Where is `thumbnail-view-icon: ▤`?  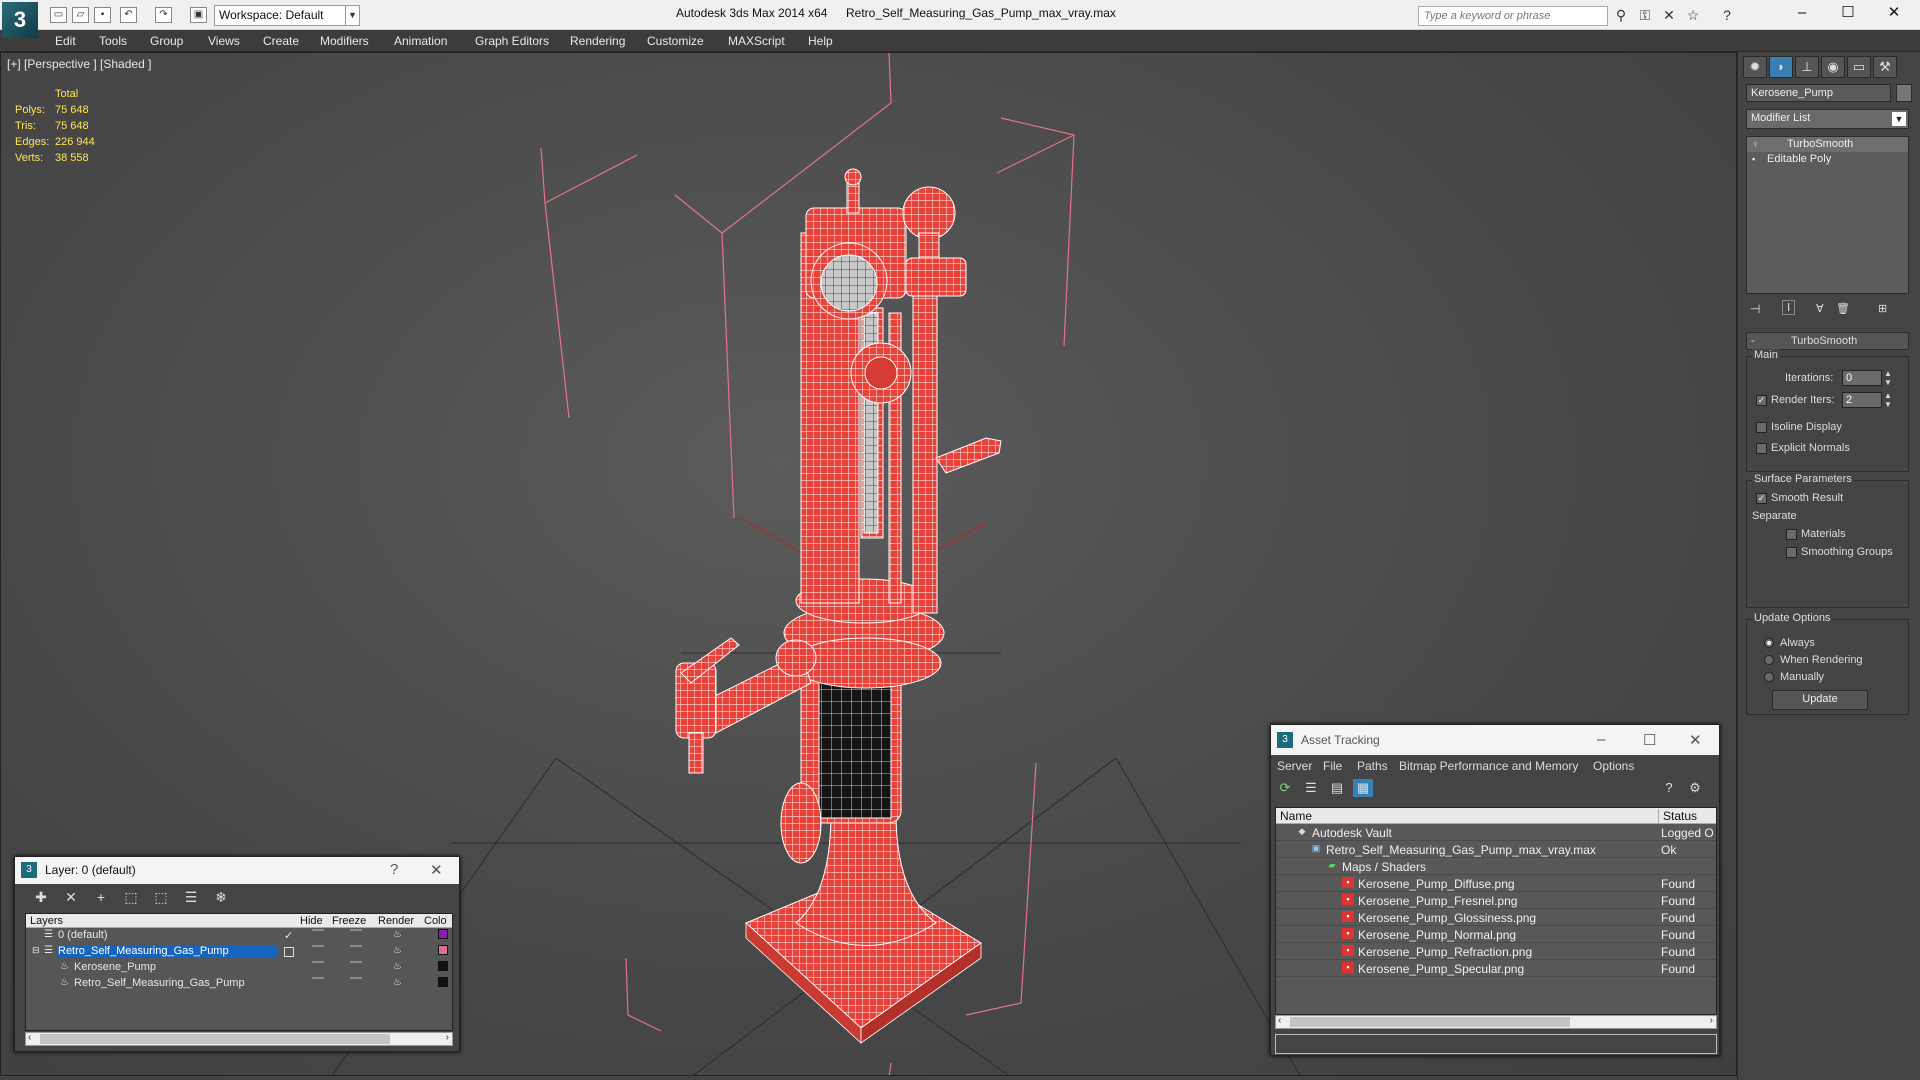
thumbnail-view-icon: ▤ is located at coordinates (1337, 788).